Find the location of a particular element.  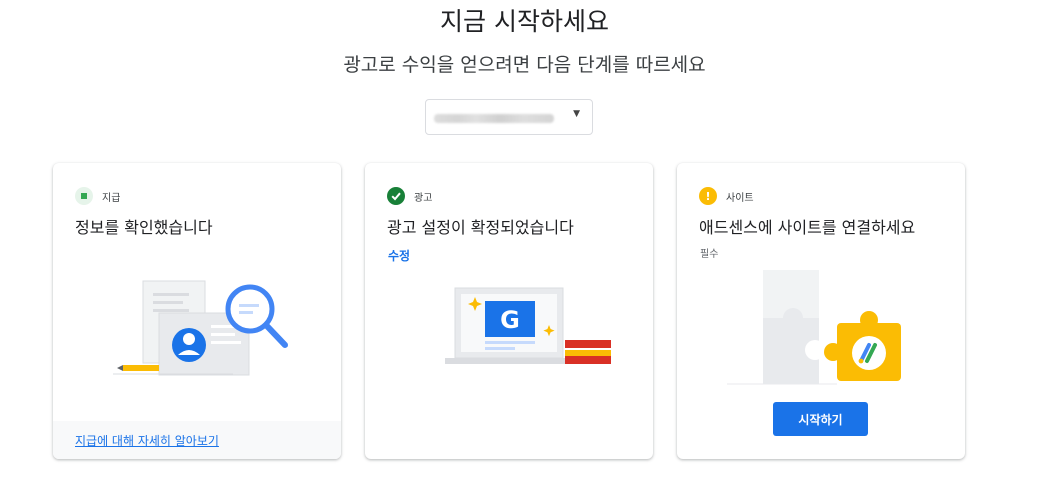

ads-tag: 광고 is located at coordinates (409, 196).